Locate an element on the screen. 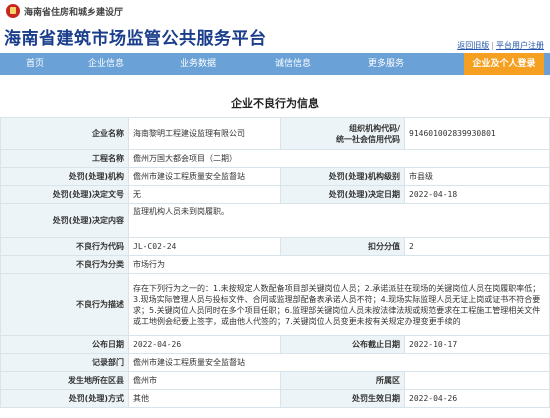 This screenshot has height=418, width=550. behavior-category-value: 市场行为 is located at coordinates (339, 264).